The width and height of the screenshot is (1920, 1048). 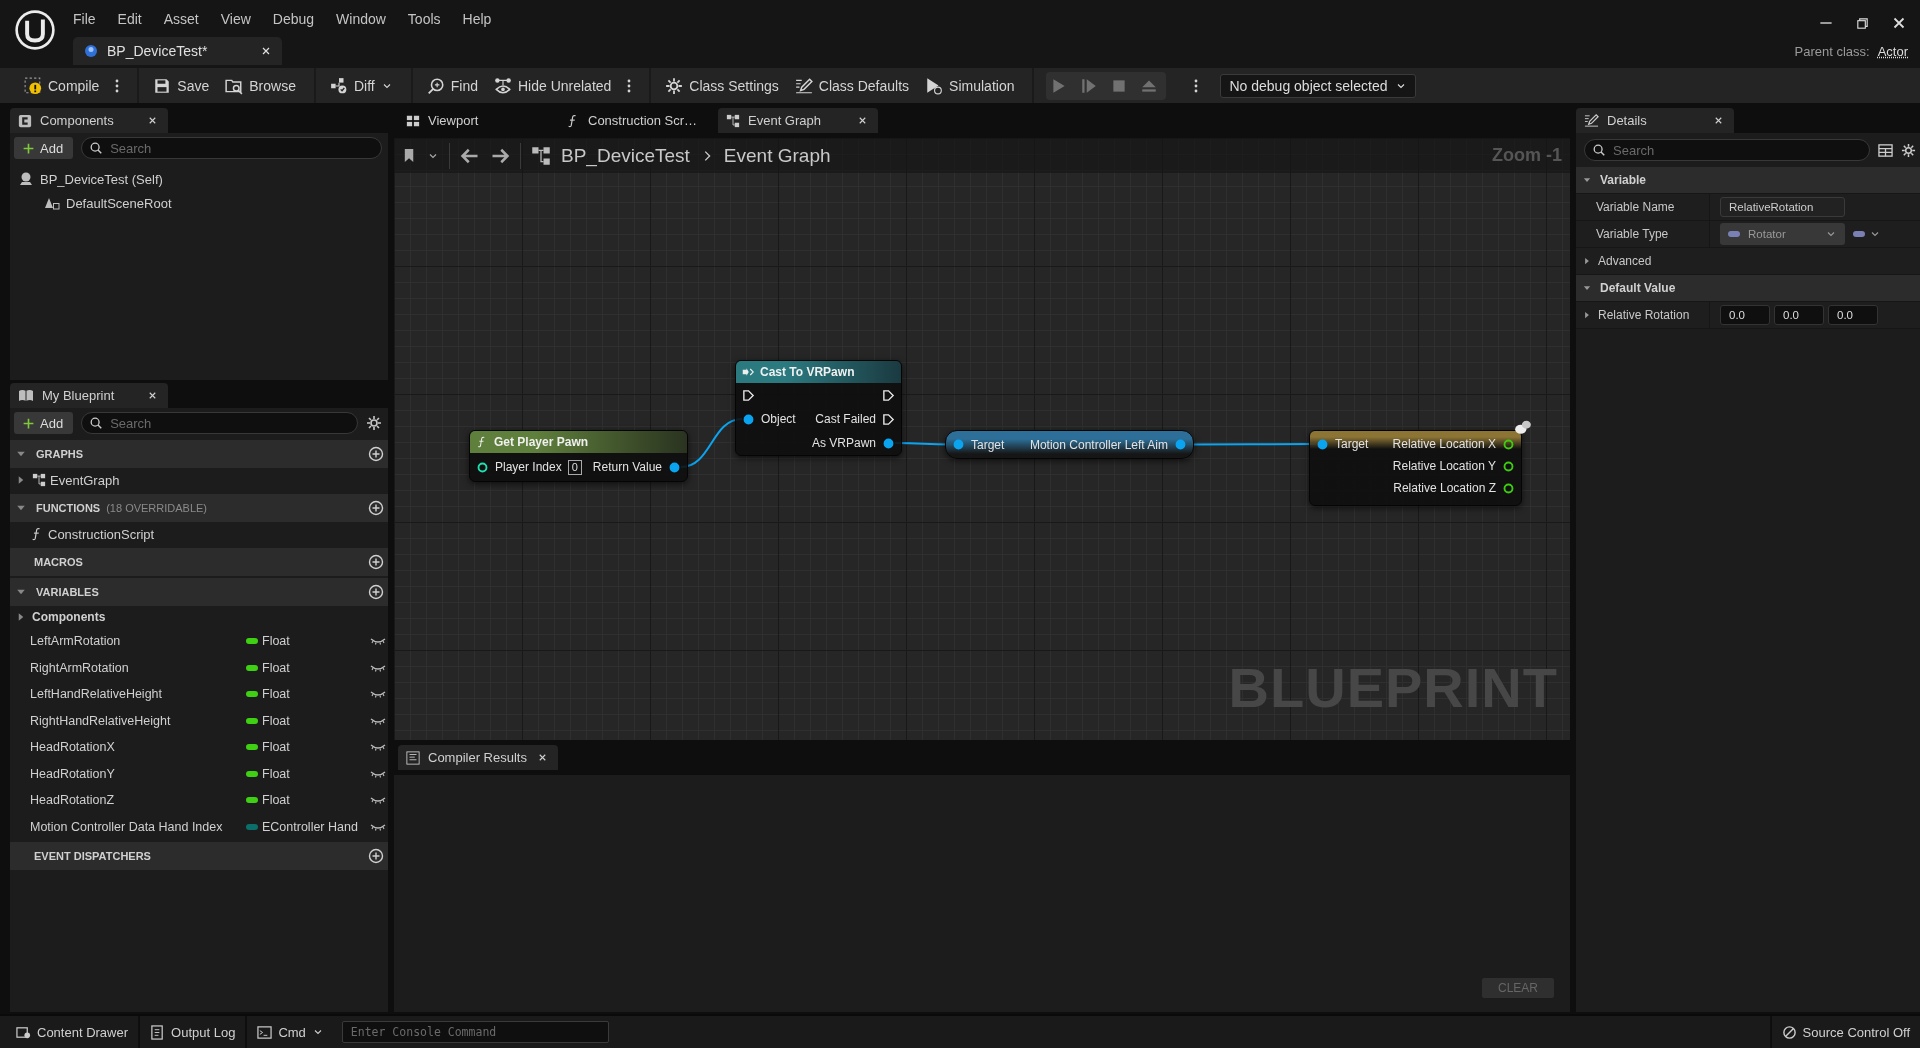 I want to click on diff-button: Diff, so click(x=361, y=85).